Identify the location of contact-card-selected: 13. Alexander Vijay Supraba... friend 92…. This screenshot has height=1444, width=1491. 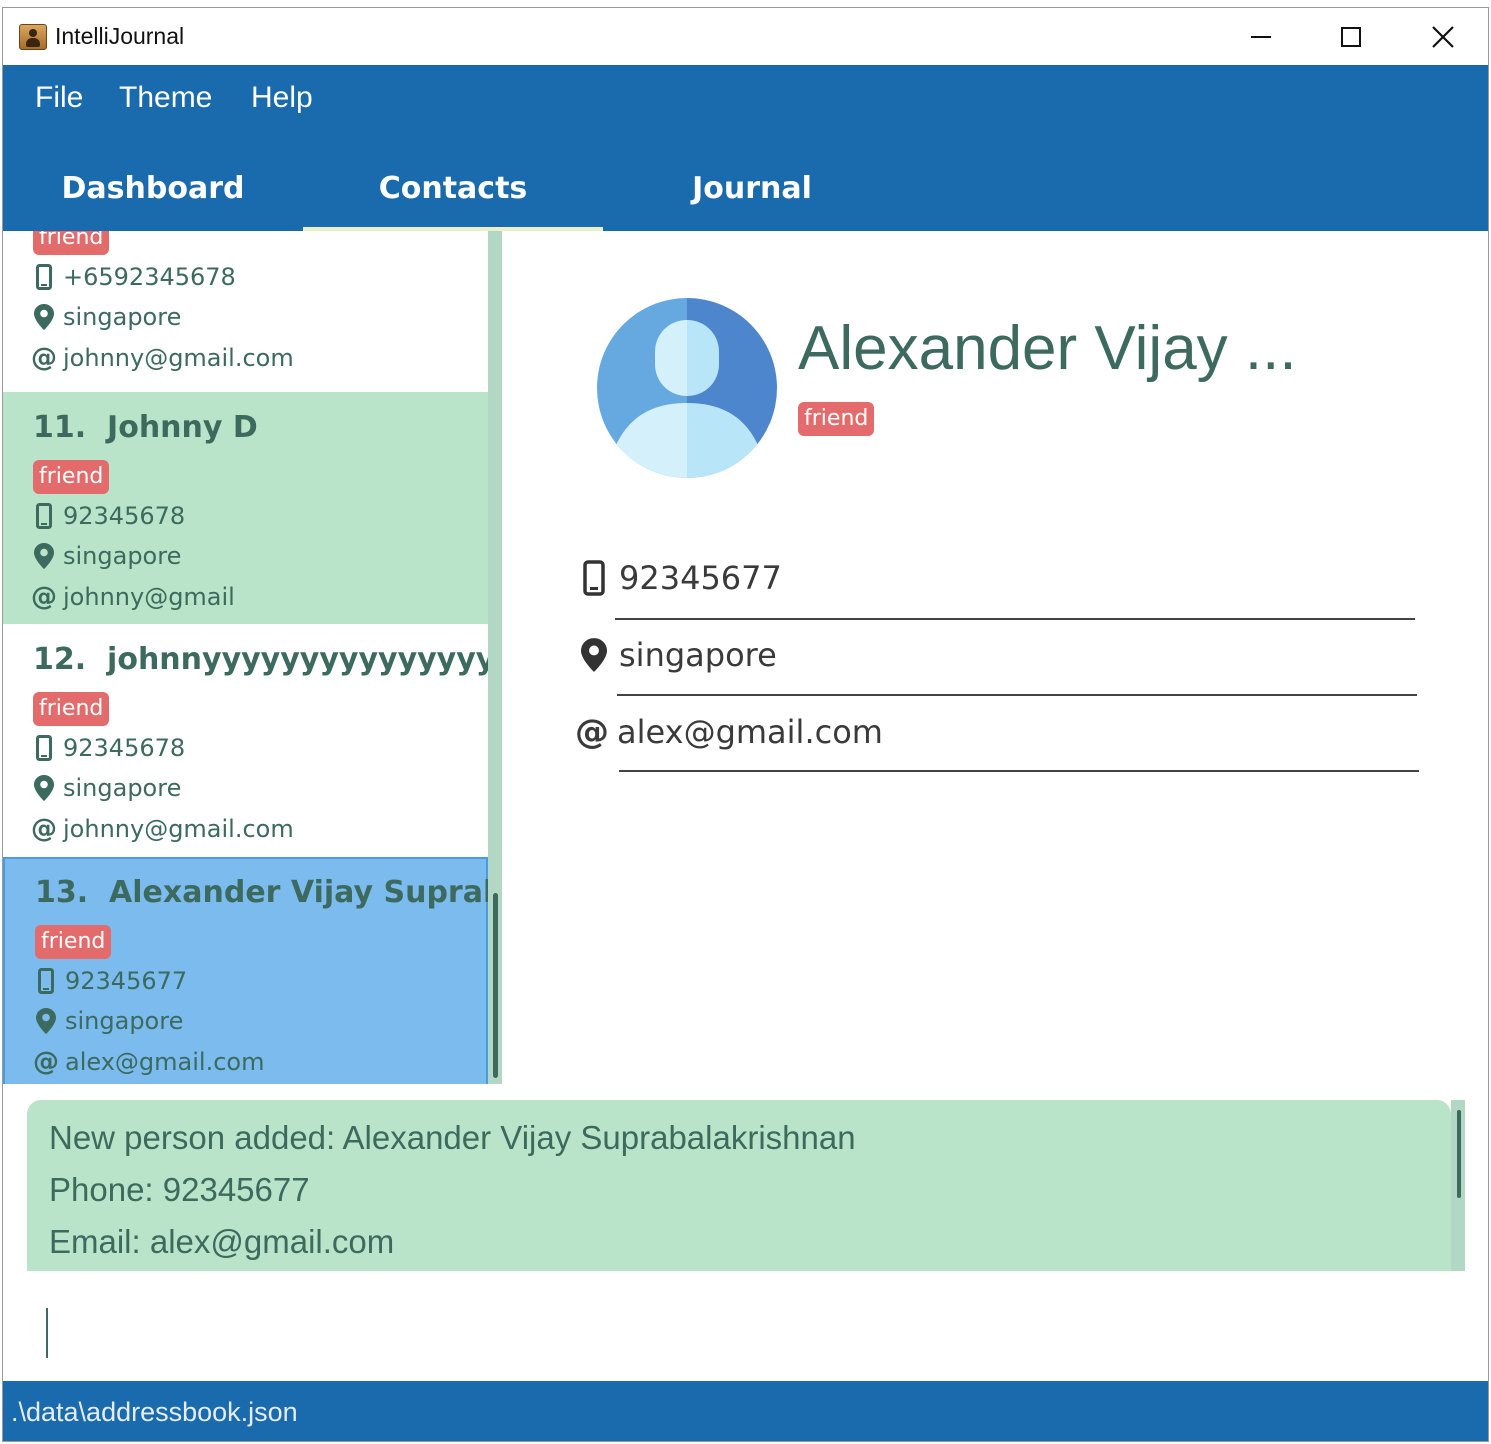
(245, 970).